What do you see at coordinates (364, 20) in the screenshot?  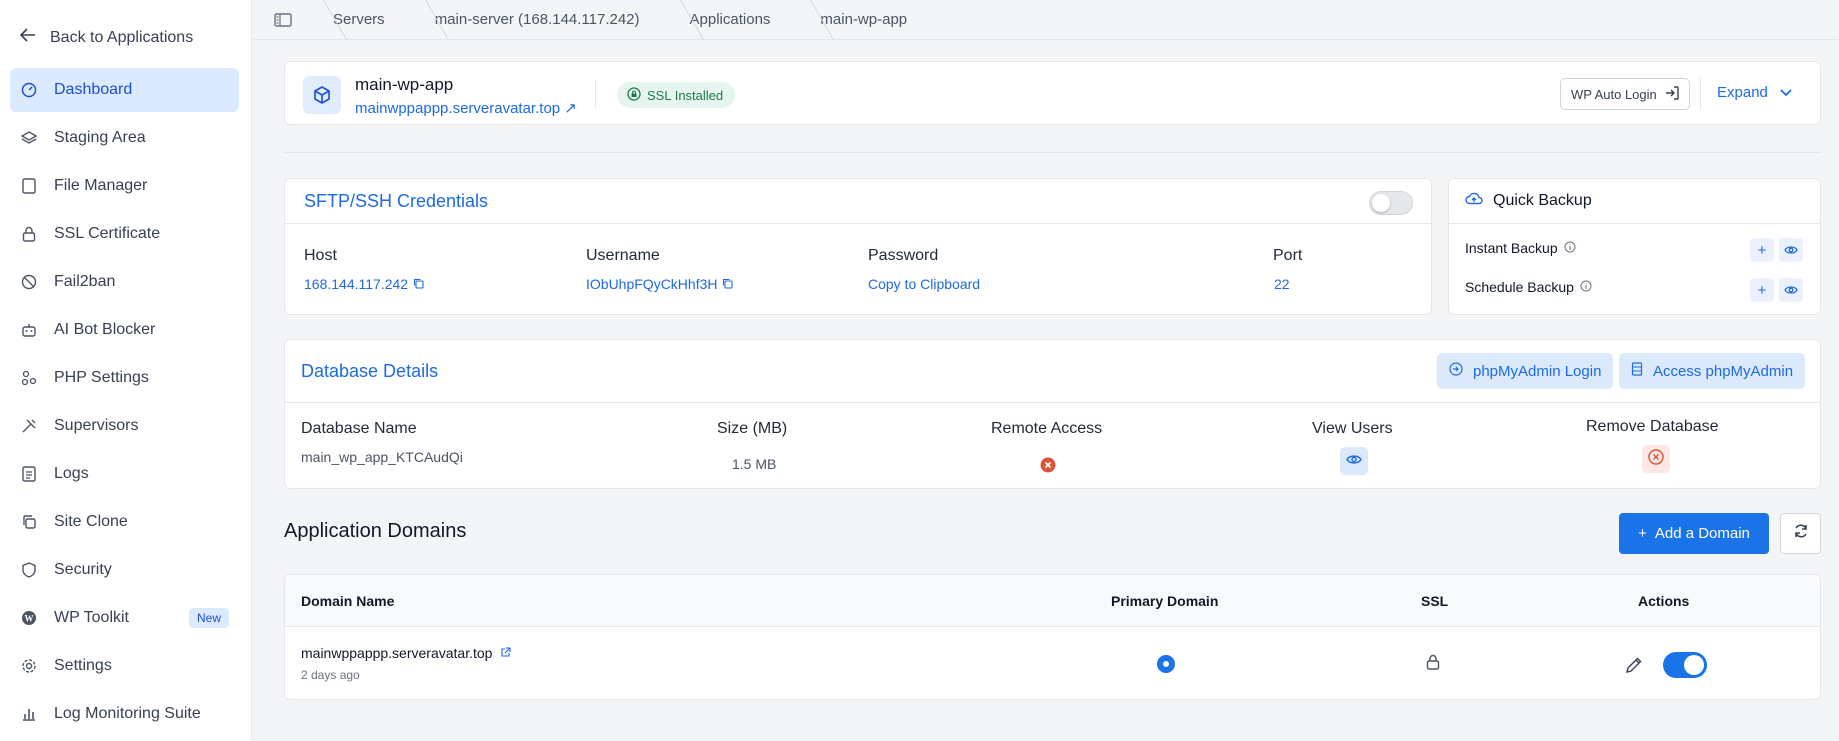 I see `breadcrumb-servers: Servers` at bounding box center [364, 20].